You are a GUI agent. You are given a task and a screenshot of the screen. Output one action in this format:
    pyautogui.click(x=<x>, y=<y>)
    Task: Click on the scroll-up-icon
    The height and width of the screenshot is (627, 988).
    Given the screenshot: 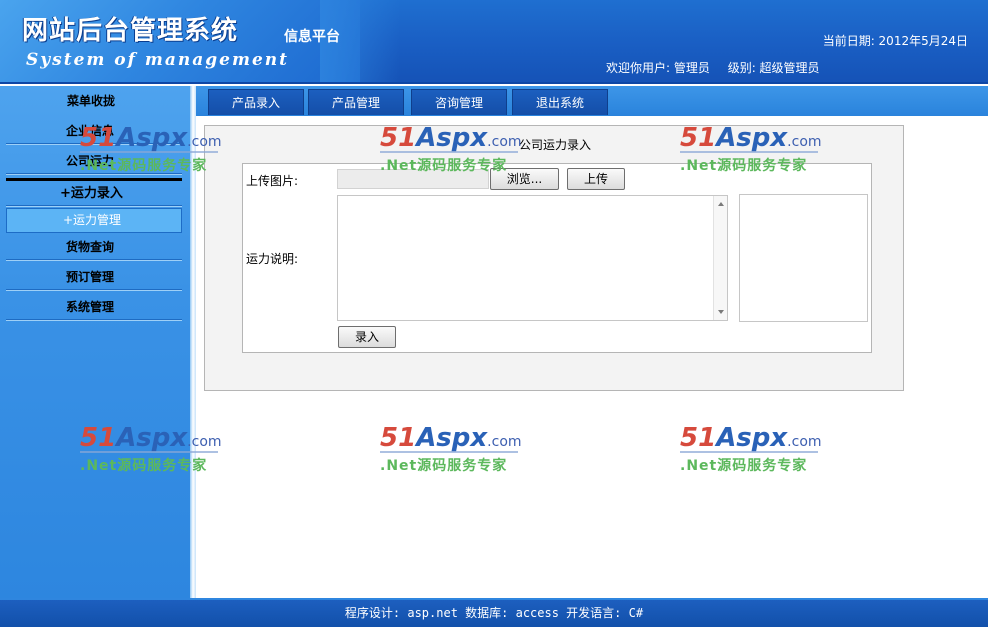 What is the action you would take?
    pyautogui.click(x=721, y=204)
    